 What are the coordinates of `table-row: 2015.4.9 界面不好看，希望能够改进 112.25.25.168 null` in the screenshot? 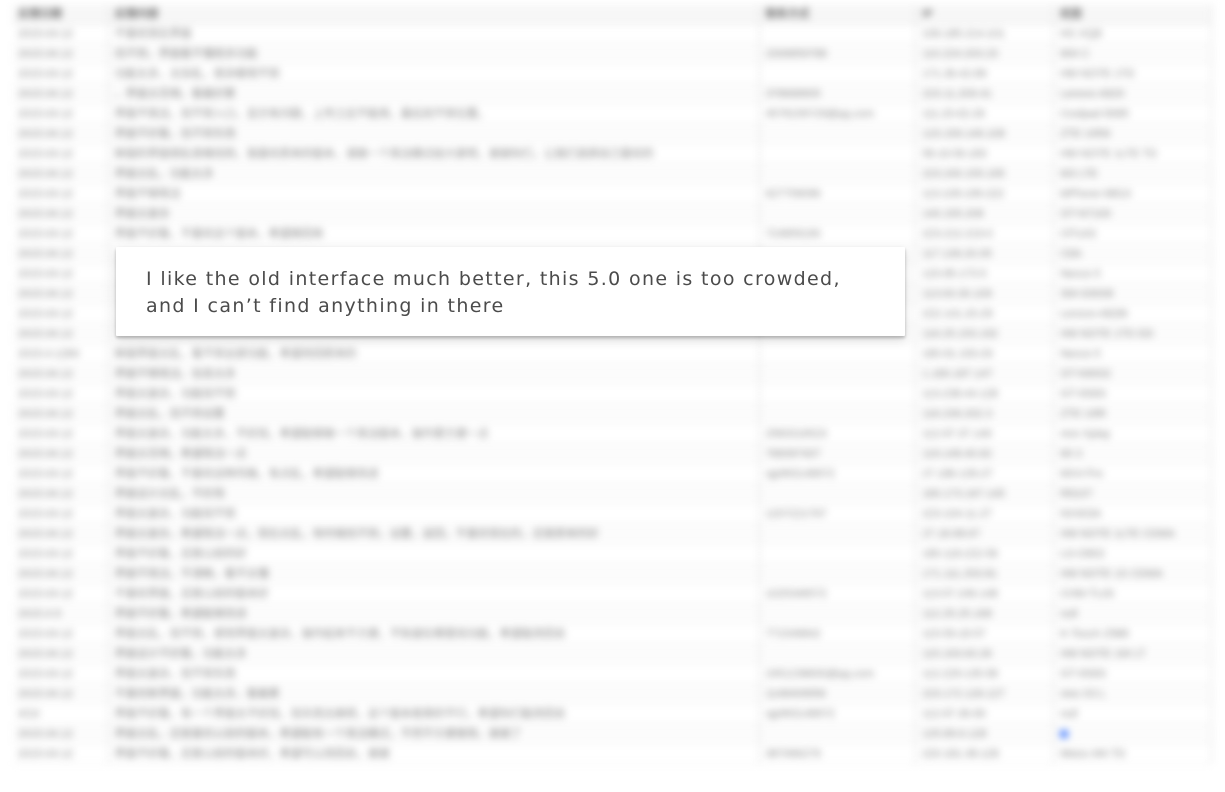 It's located at (612, 613).